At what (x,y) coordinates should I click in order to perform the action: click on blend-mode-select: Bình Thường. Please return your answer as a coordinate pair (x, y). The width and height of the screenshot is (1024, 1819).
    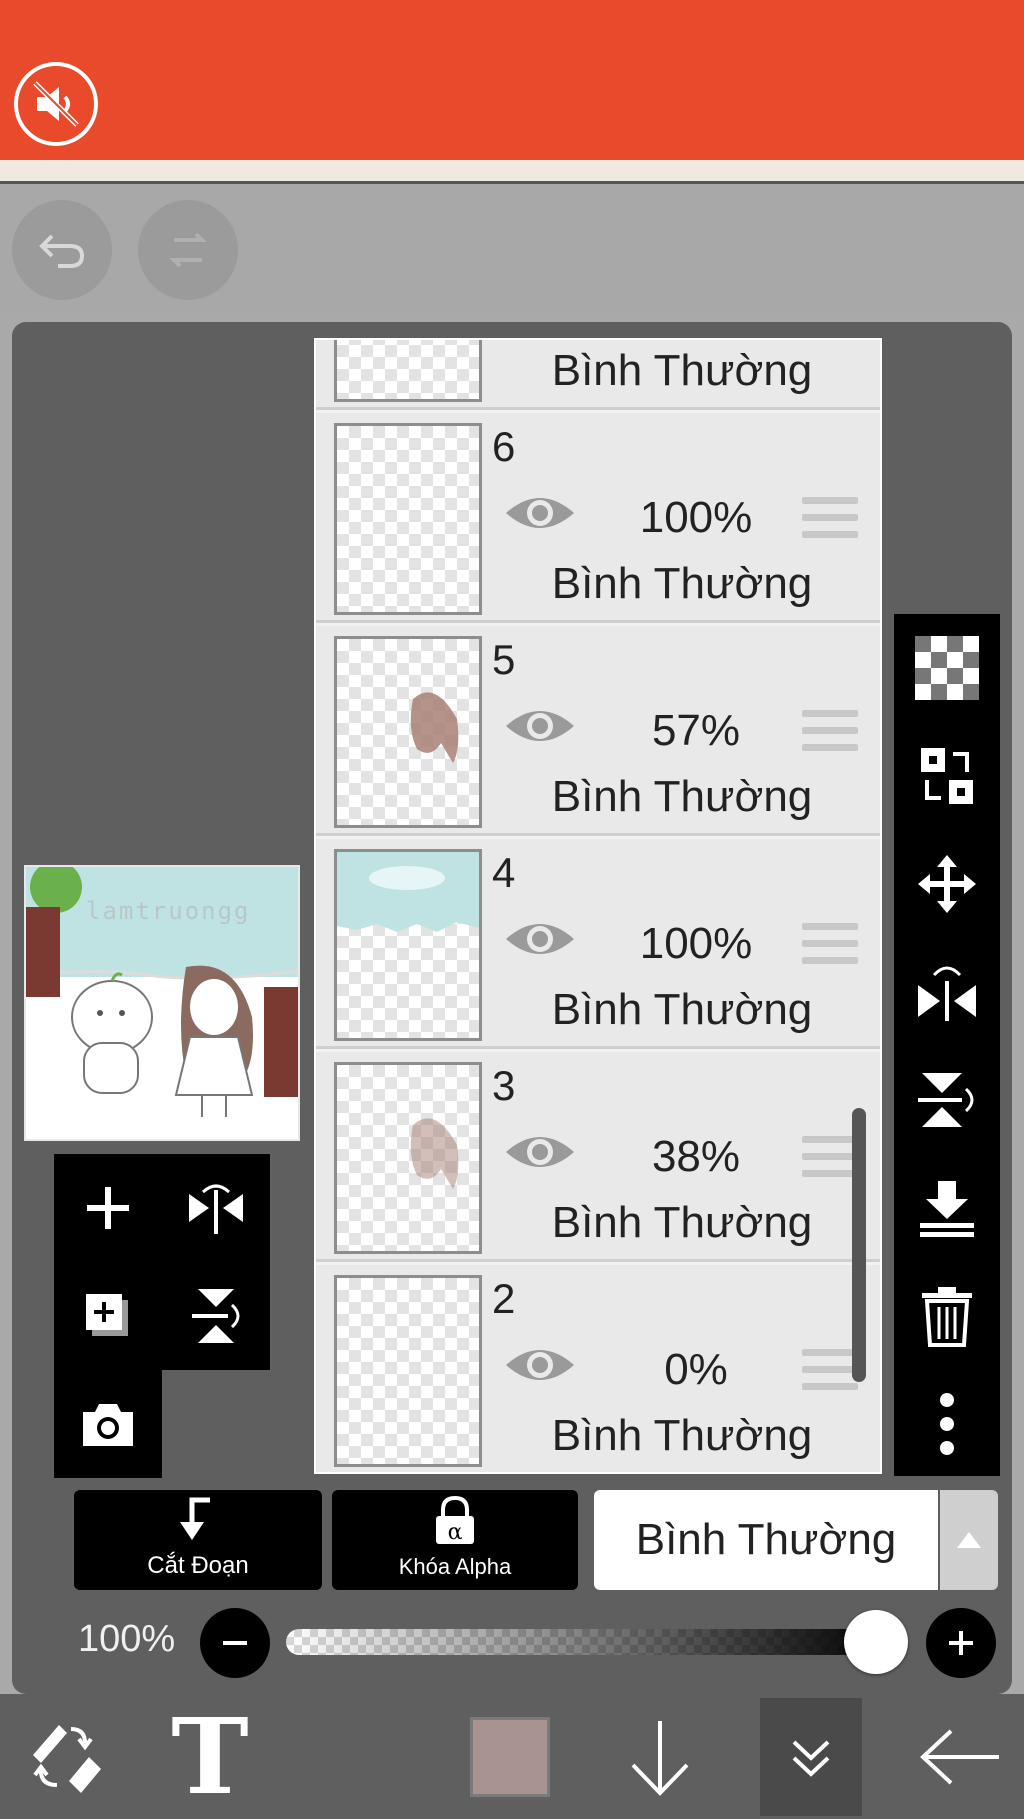
    Looking at the image, I should click on (766, 1540).